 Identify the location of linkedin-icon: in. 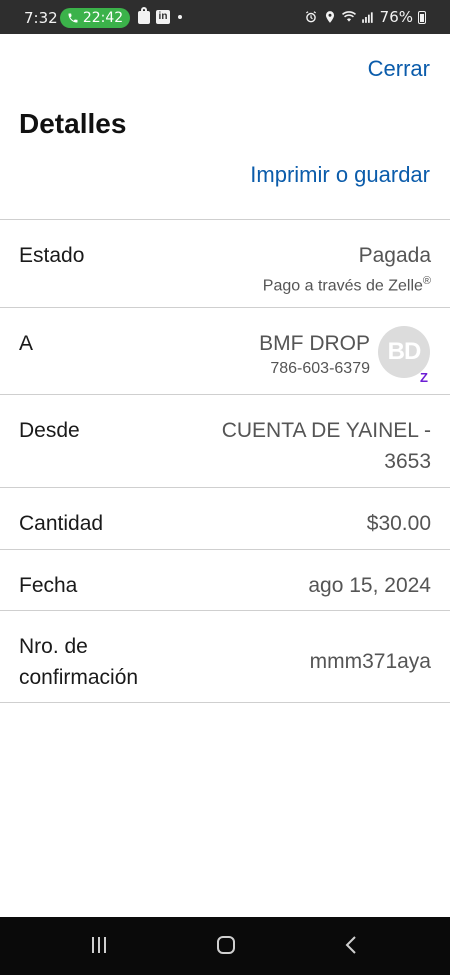
(163, 17).